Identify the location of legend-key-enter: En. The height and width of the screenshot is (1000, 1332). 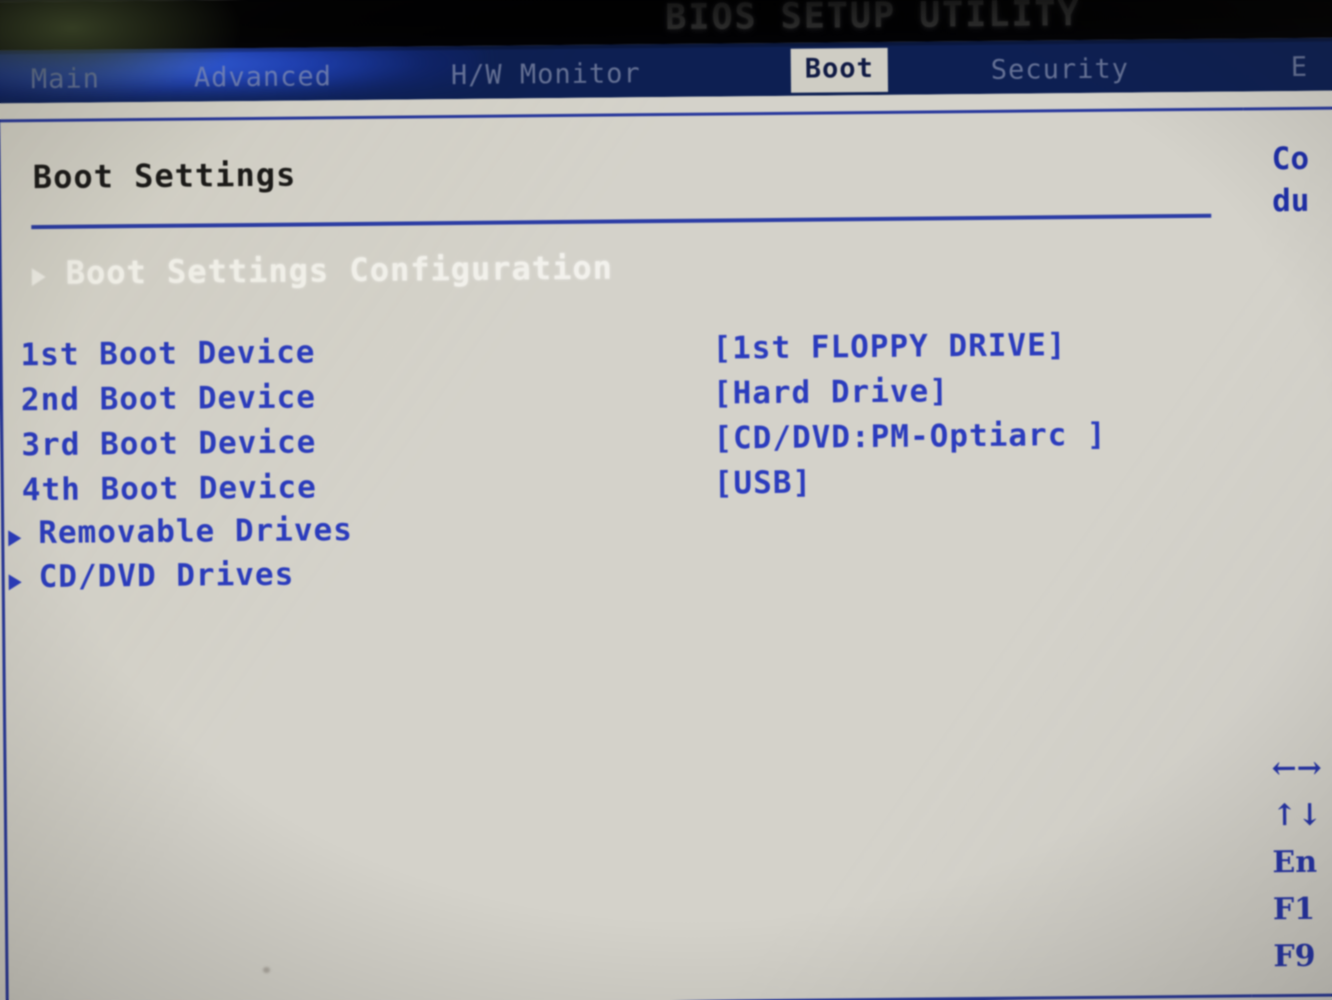
(1295, 862).